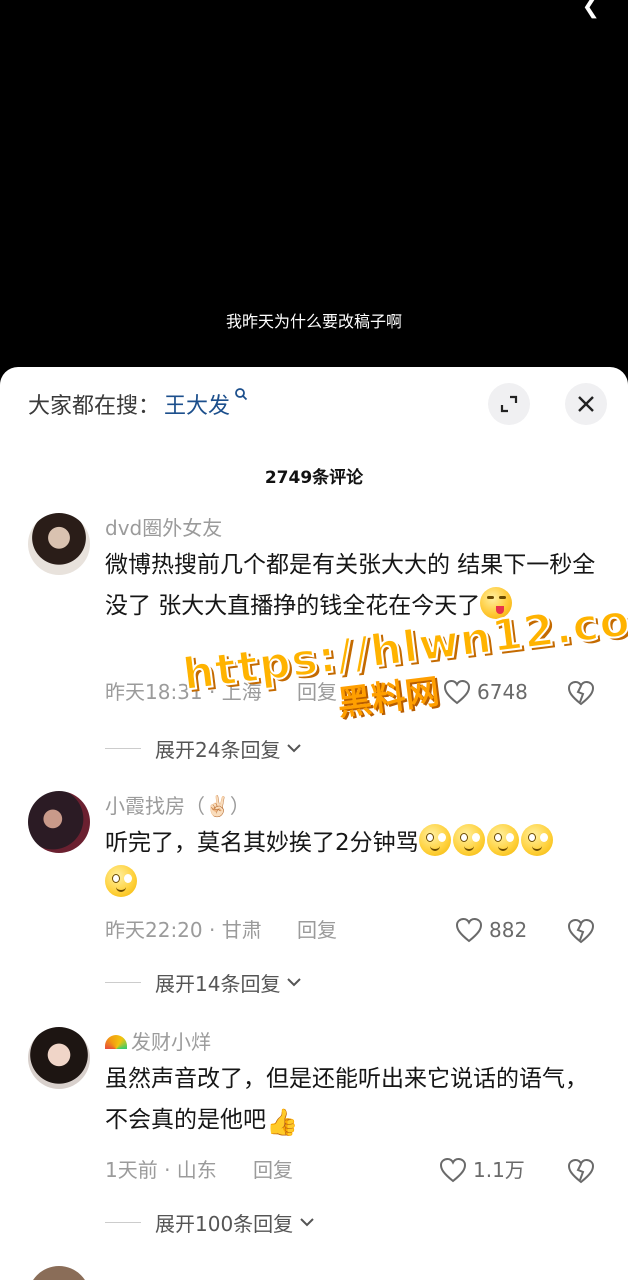 This screenshot has height=1280, width=628. I want to click on comment-meta: 昨天22:20 · 甘肃 回复 882, so click(355, 930).